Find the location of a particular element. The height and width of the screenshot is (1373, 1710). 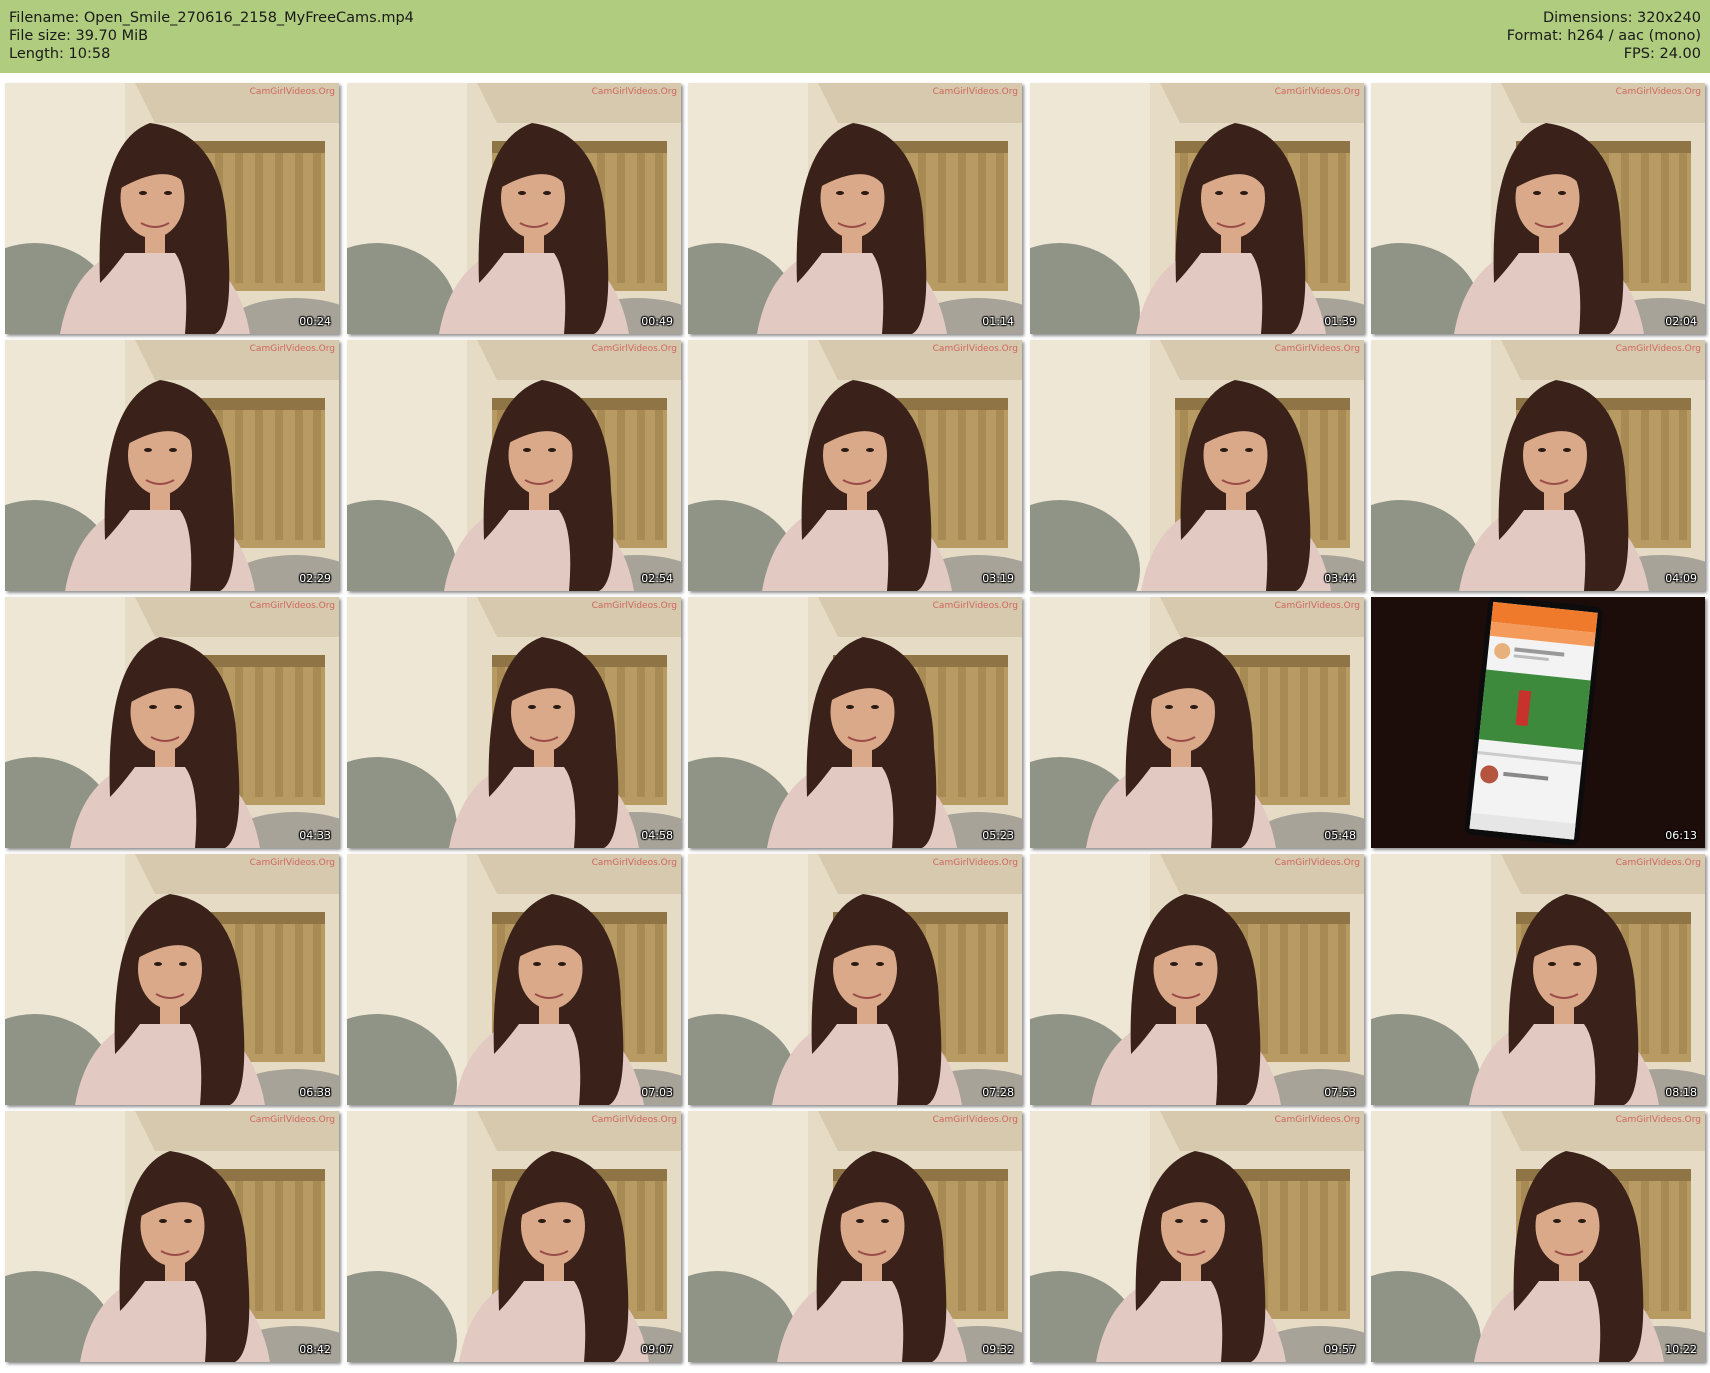

video-thumbnail: CamGirlVideos.Org 02:54 is located at coordinates (514, 465).